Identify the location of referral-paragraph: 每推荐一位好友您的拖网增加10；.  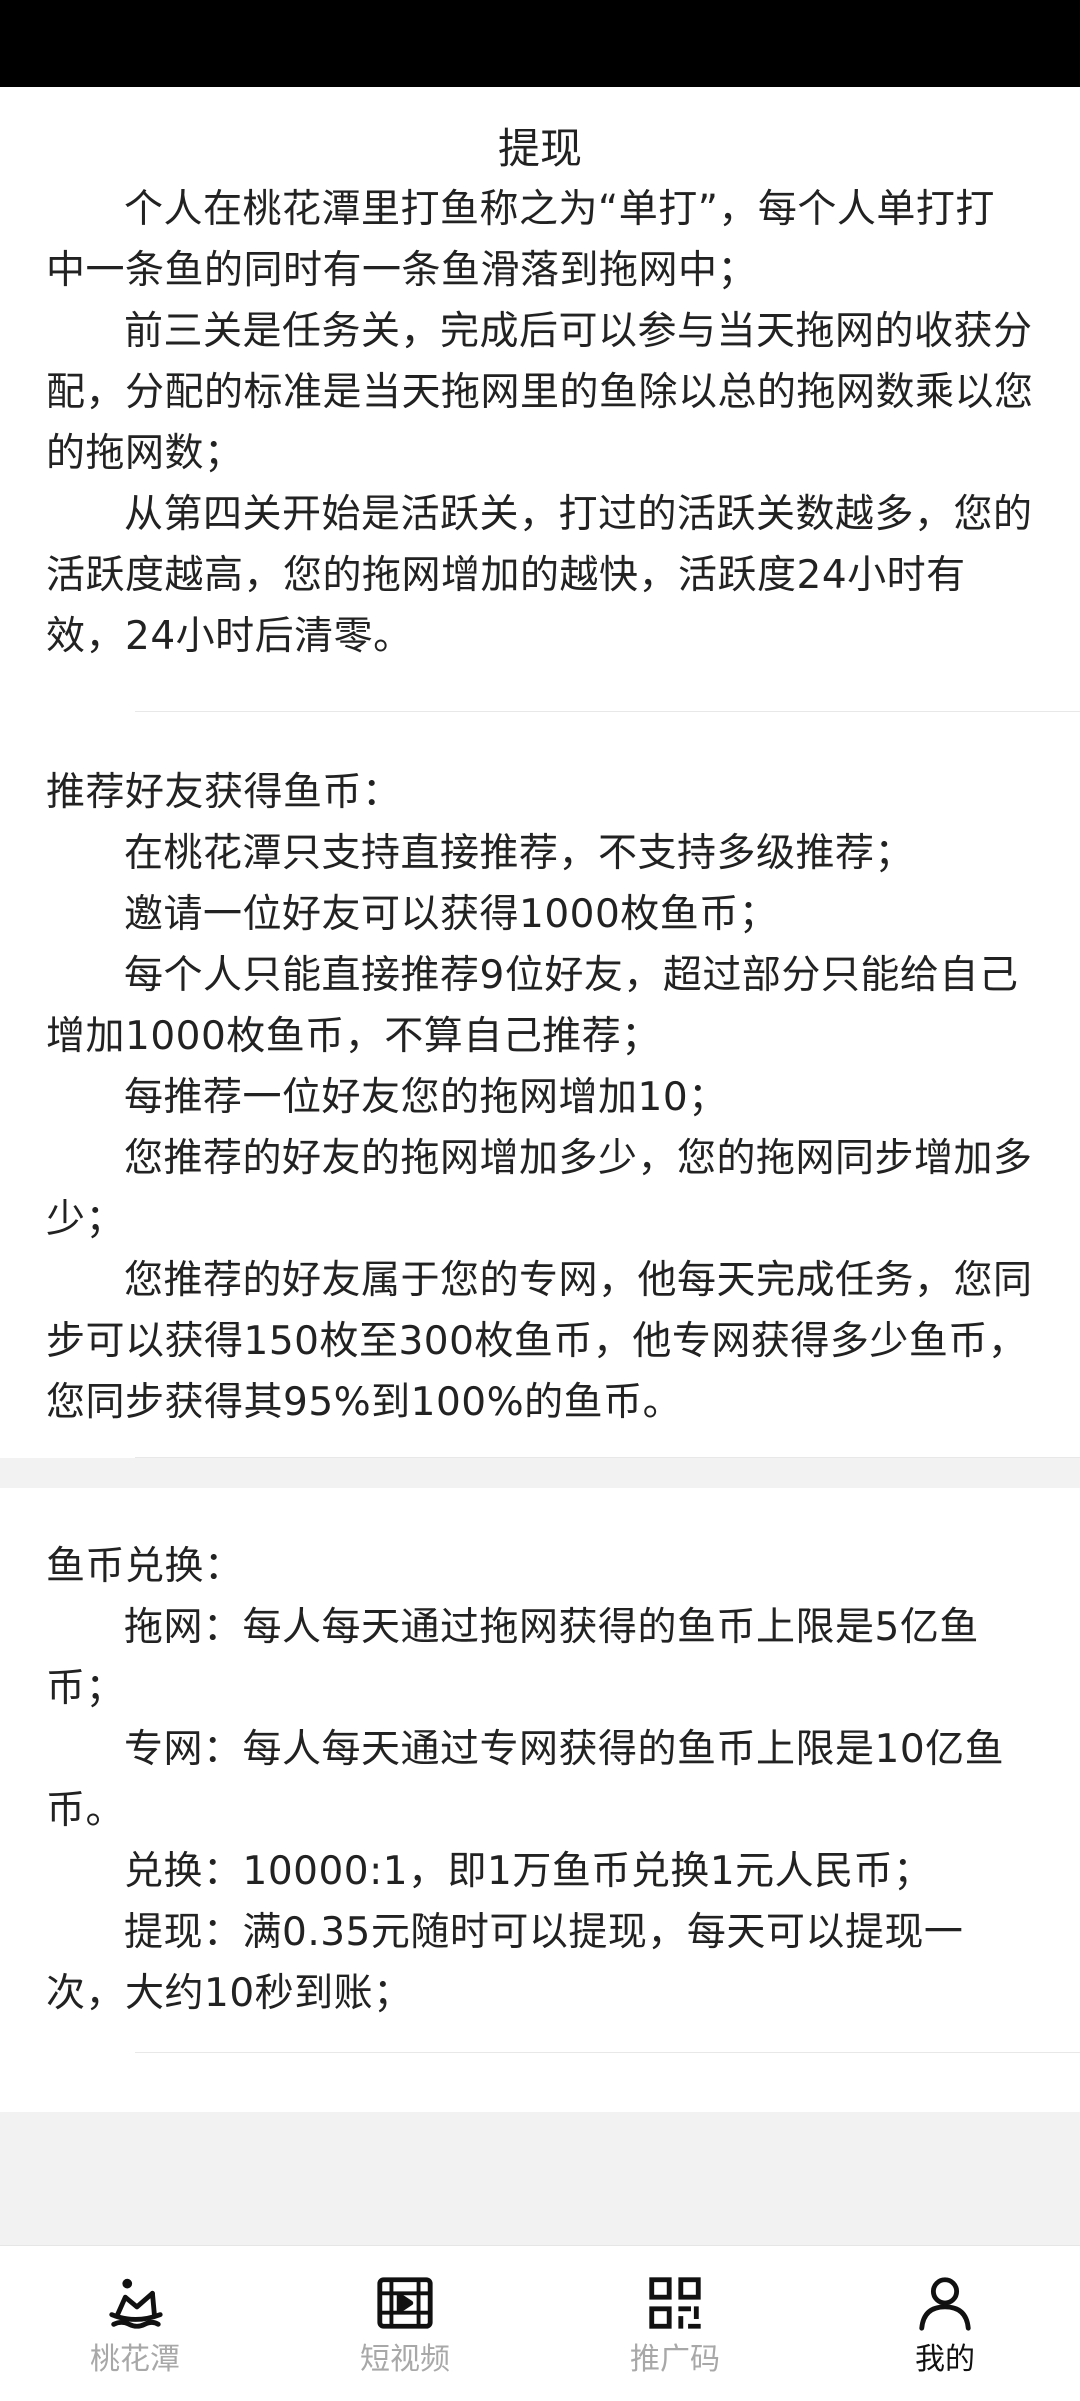
(426, 1097).